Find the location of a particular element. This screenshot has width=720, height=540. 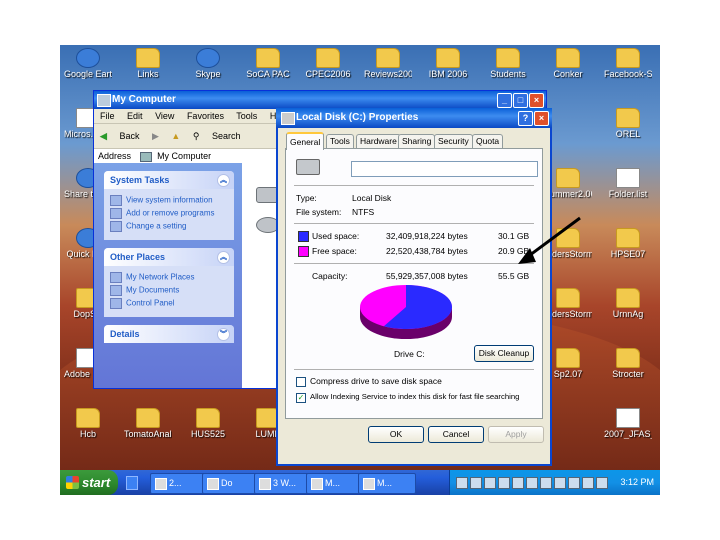

tab-tools: Tools is located at coordinates (340, 141).